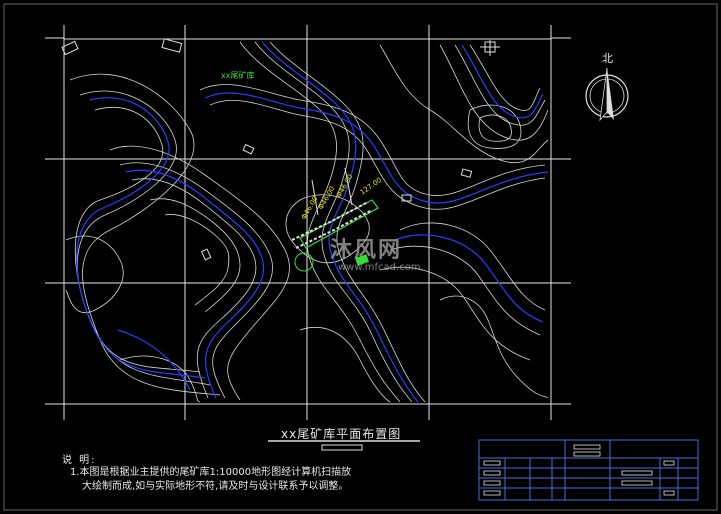 The image size is (721, 514). Describe the element at coordinates (342, 447) in the screenshot. I see `scale-box` at that location.